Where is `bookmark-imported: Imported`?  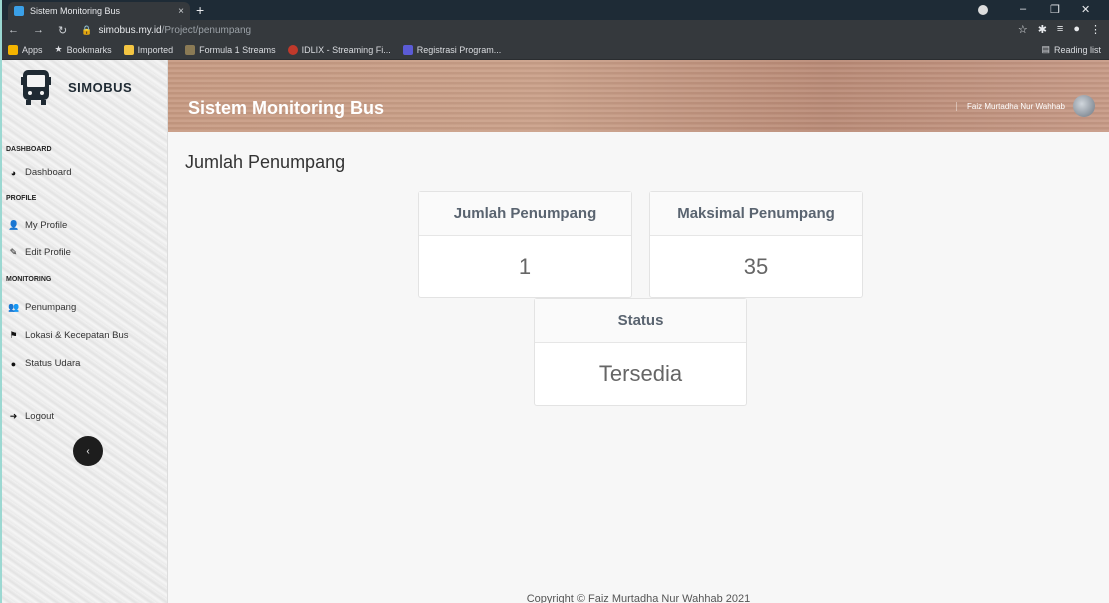
bookmark-imported: Imported is located at coordinates (148, 49).